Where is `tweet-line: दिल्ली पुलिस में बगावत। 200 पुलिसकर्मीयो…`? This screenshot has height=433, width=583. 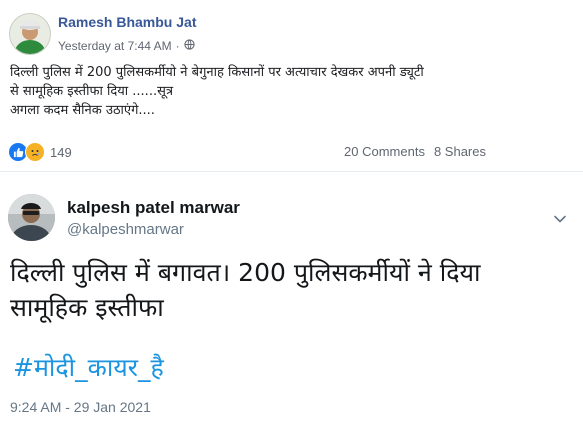
tweet-line: दिल्ली पुलिस में बगावत। 200 पुलिसकर्मीयो… is located at coordinates (245, 272).